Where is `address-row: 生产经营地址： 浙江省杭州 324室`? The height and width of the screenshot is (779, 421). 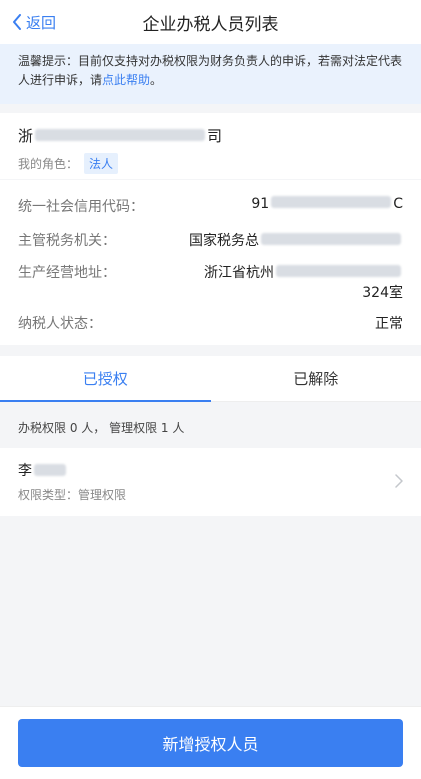 address-row: 生产经营地址： 浙江省杭州 324室 is located at coordinates (210, 282).